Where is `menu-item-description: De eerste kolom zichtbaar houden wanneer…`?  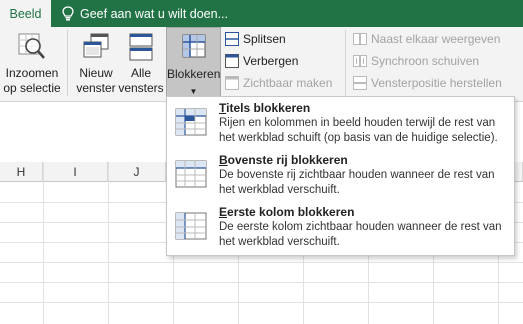
menu-item-description: De eerste kolom zichtbaar houden wanneer… is located at coordinates (360, 234).